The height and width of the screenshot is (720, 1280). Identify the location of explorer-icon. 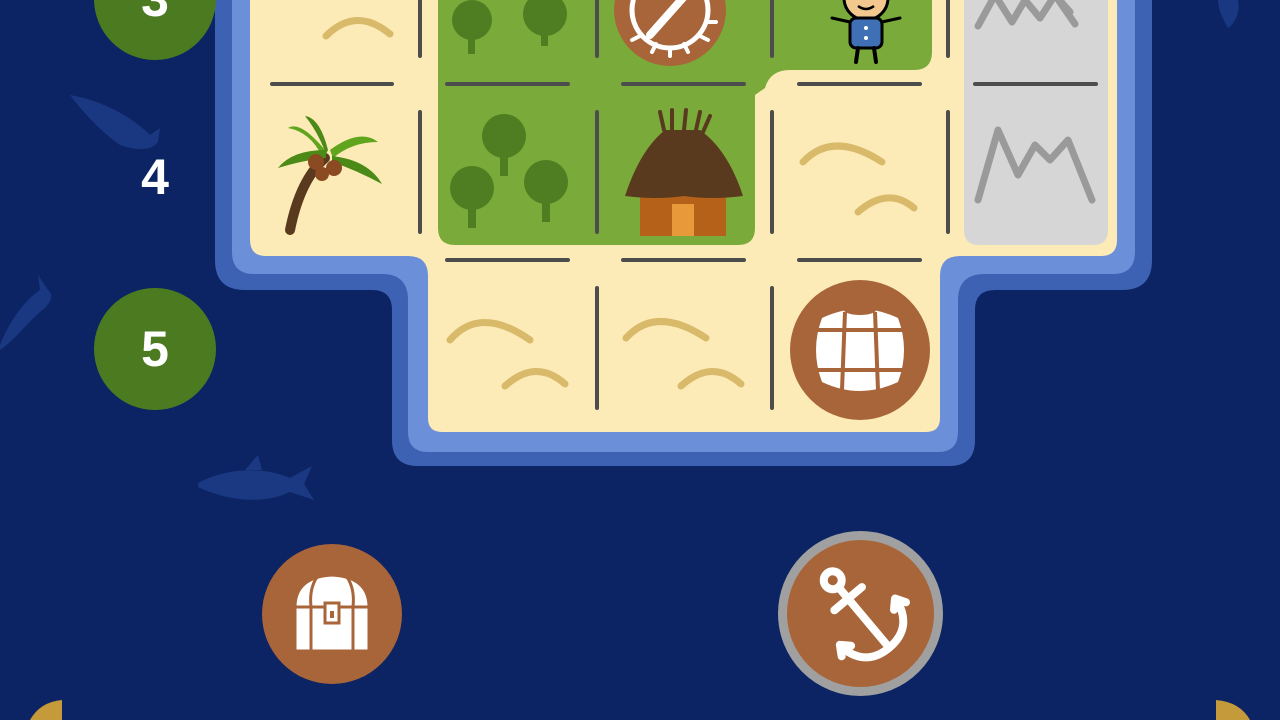
(866, 32).